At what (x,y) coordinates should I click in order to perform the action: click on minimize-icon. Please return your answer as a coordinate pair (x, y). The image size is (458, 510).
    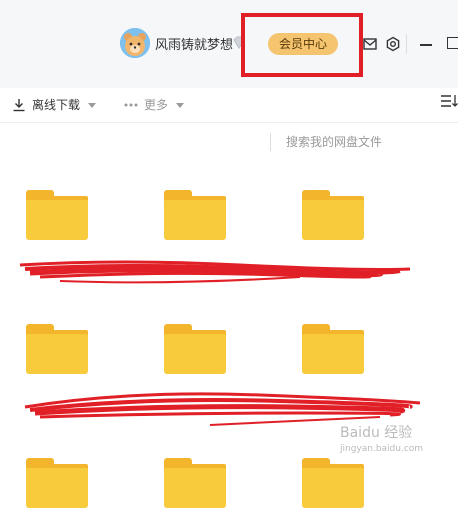
    Looking at the image, I should click on (426, 45).